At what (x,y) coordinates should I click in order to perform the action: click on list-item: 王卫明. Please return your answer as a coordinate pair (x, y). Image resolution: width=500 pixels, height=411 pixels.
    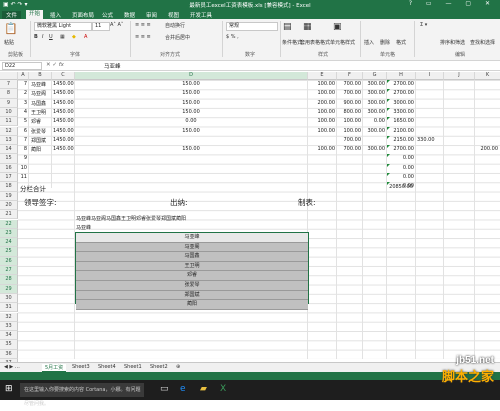
    Looking at the image, I should click on (192, 266).